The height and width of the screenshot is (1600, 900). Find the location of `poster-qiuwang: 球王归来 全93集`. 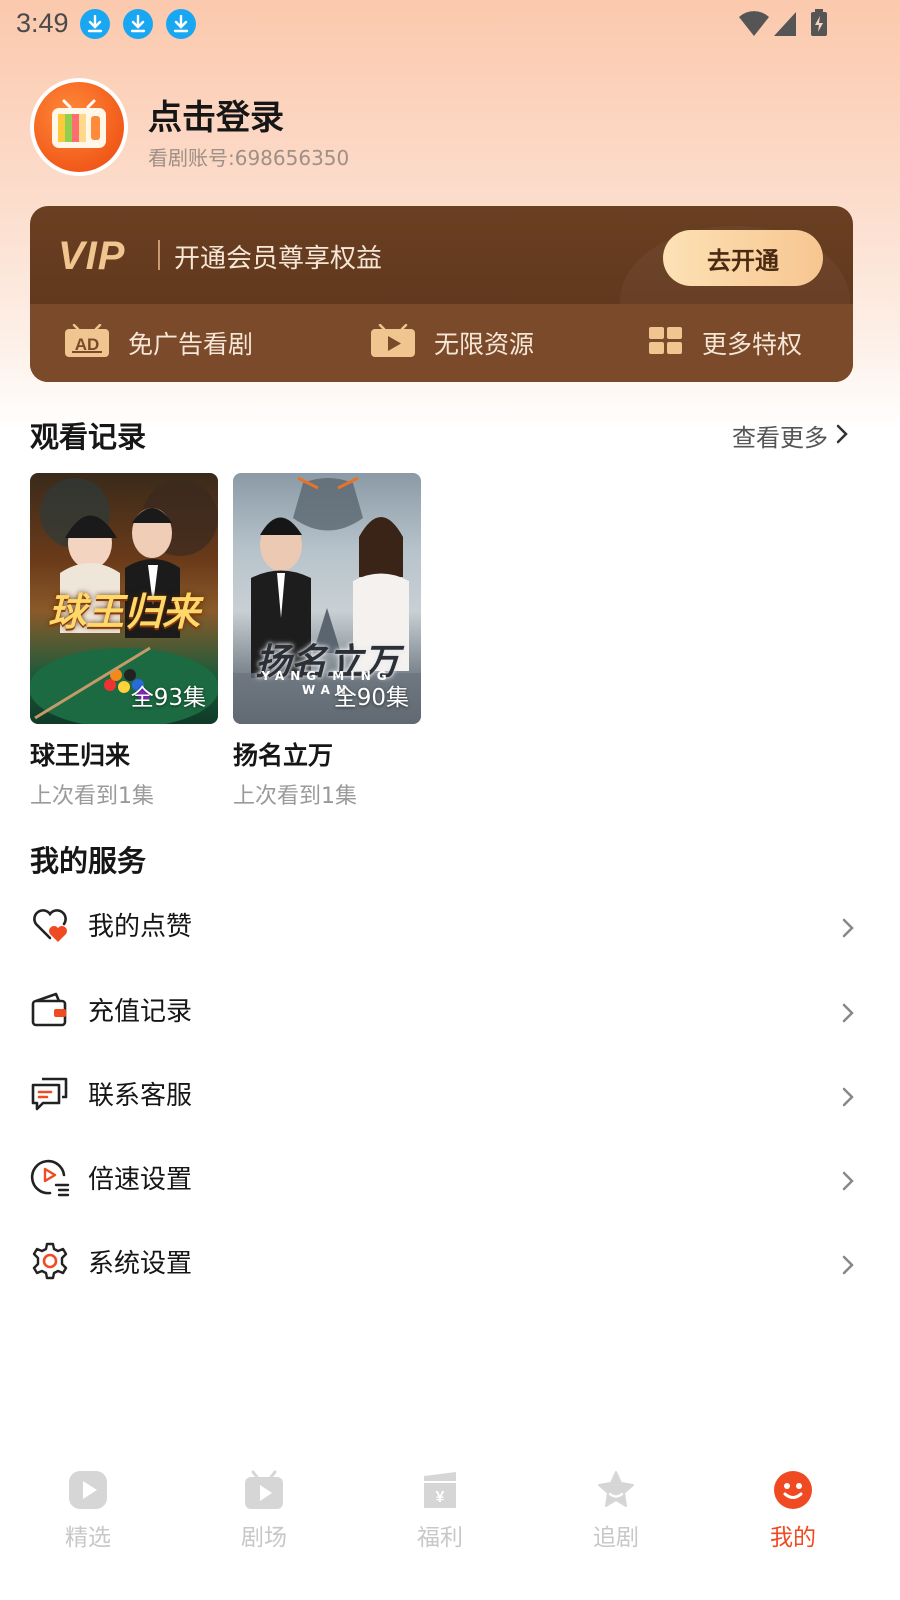

poster-qiuwang: 球王归来 全93集 is located at coordinates (124, 598).